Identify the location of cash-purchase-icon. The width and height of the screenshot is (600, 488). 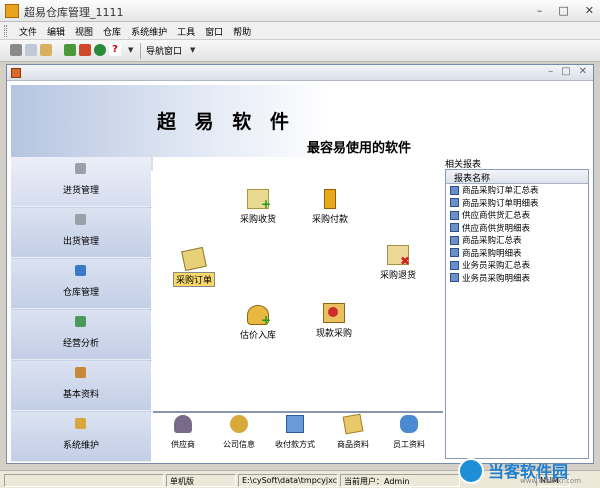
(334, 313).